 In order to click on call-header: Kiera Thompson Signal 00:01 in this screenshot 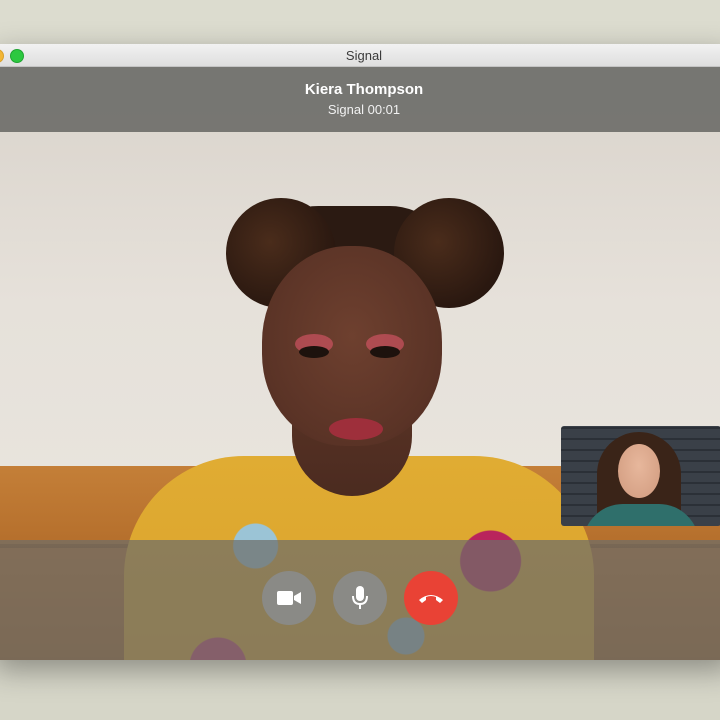, I will do `click(360, 99)`.